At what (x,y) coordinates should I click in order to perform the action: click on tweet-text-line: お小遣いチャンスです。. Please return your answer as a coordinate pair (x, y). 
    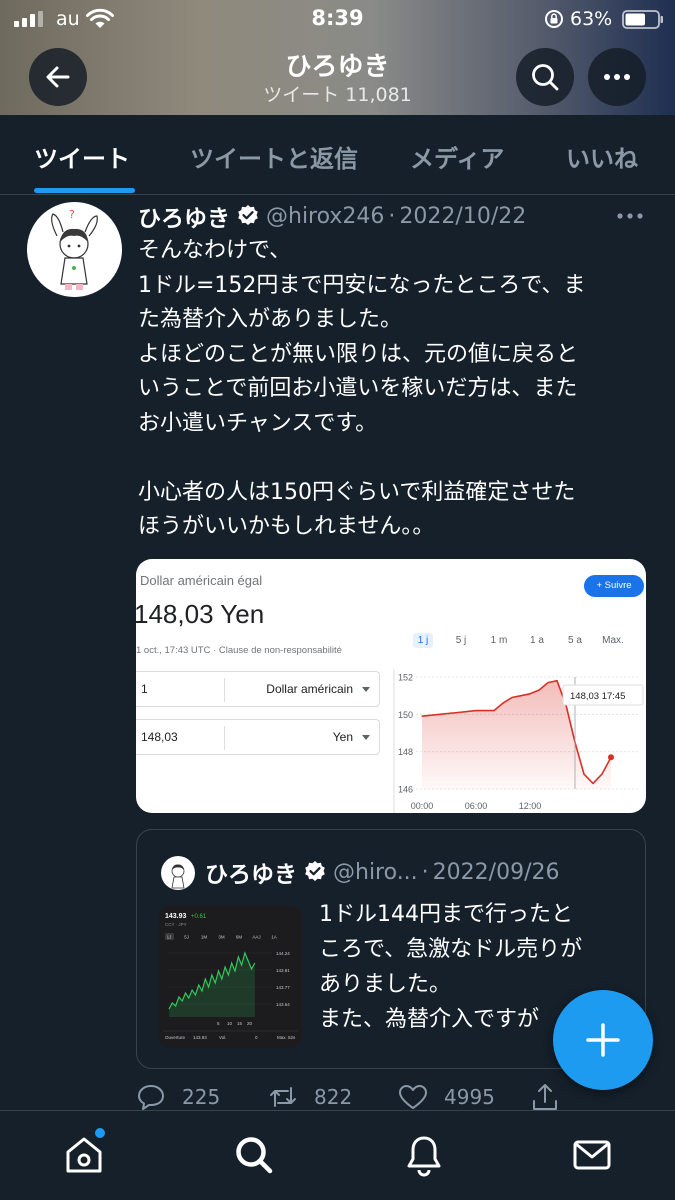
    Looking at the image, I should click on (258, 423).